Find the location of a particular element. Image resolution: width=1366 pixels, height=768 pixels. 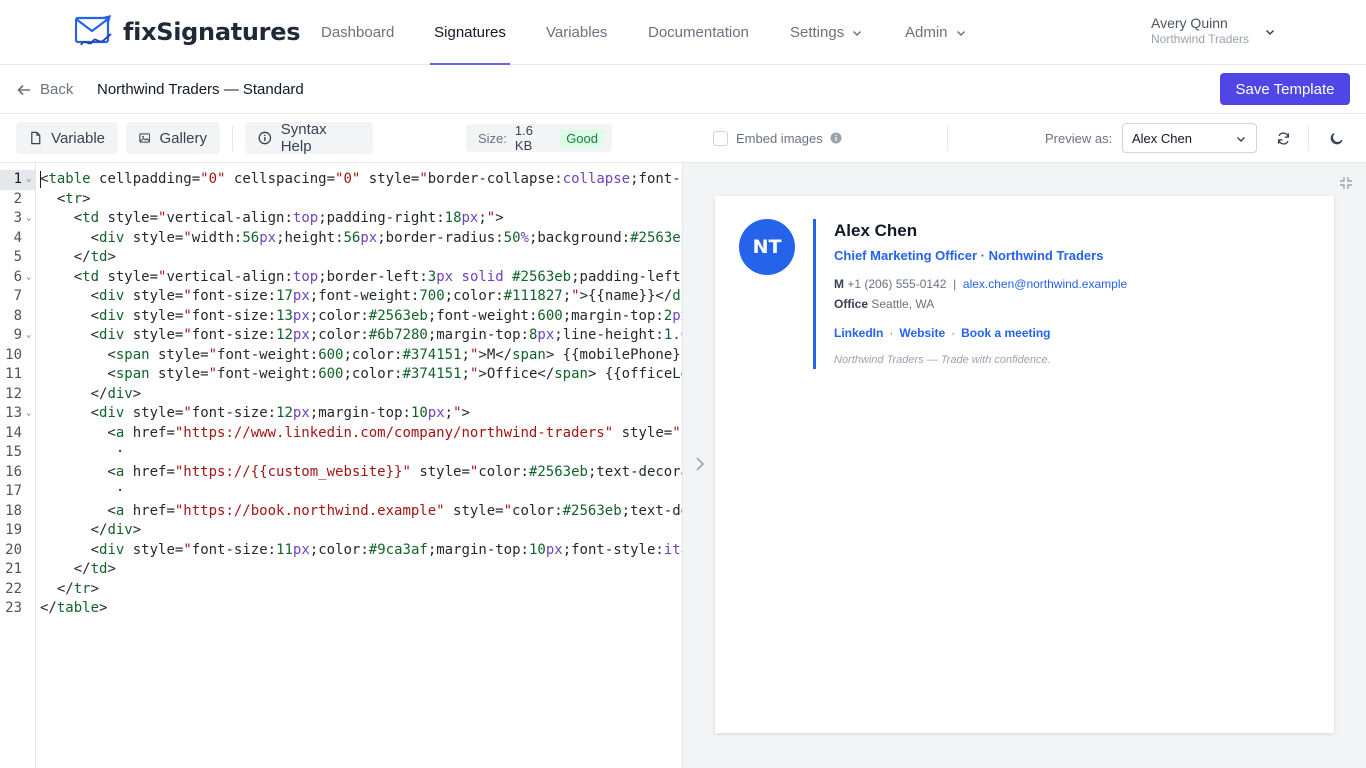

line-number-label: 6 is located at coordinates (17, 276).